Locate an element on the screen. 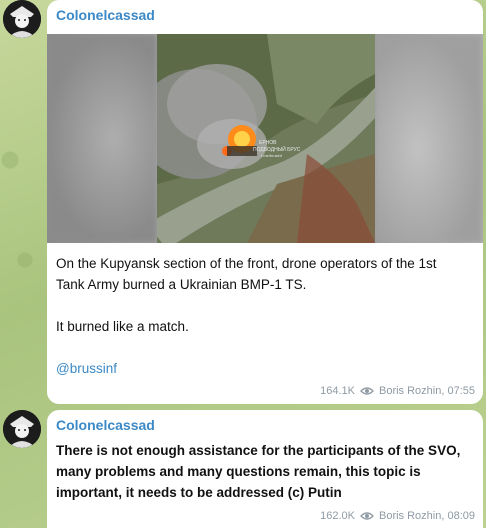 Image resolution: width=486 pixels, height=528 pixels. author-time: Boris Rozhin, 08:09 is located at coordinates (427, 516).